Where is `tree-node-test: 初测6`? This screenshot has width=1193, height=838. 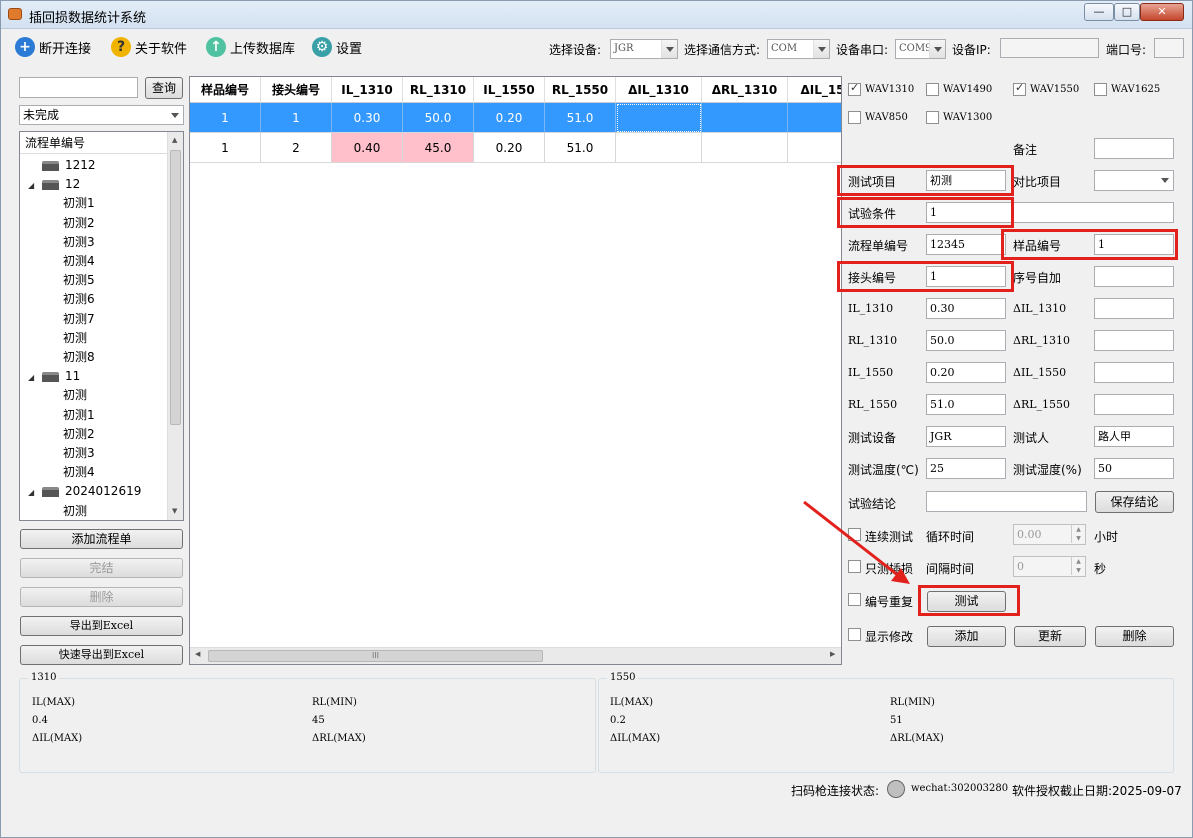 tree-node-test: 初测6 is located at coordinates (79, 299).